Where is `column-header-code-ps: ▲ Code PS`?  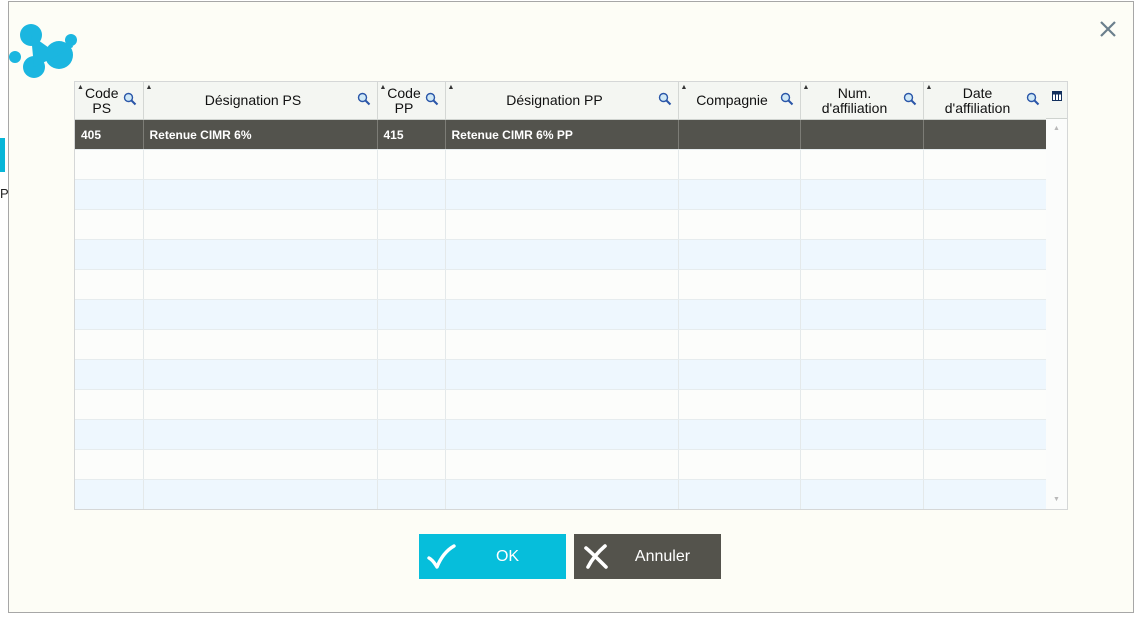 column-header-code-ps: ▲ Code PS is located at coordinates (109, 101).